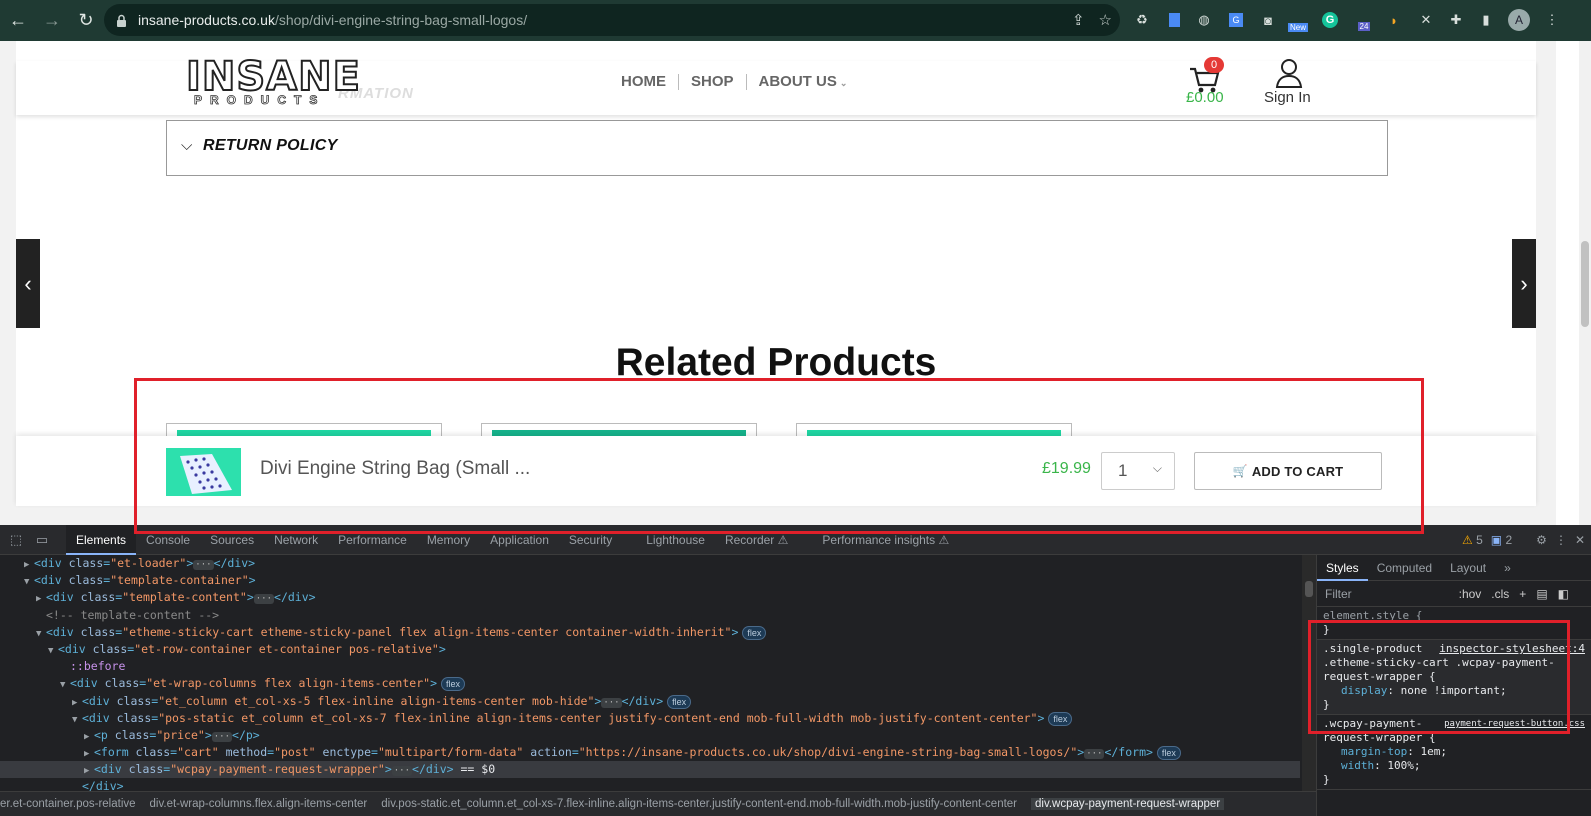  What do you see at coordinates (68, 804) in the screenshot?
I see `breadcrumb-item: er.et-container.pos-relative` at bounding box center [68, 804].